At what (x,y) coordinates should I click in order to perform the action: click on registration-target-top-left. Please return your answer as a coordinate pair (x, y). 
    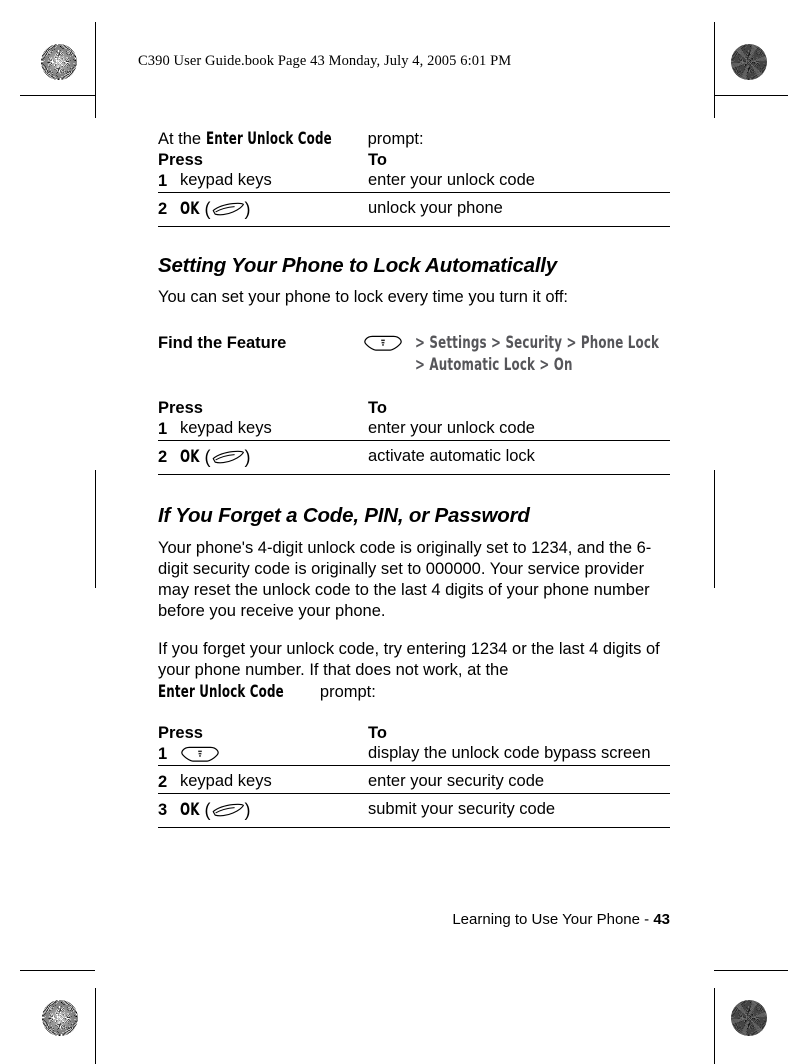
    Looking at the image, I should click on (119, 57).